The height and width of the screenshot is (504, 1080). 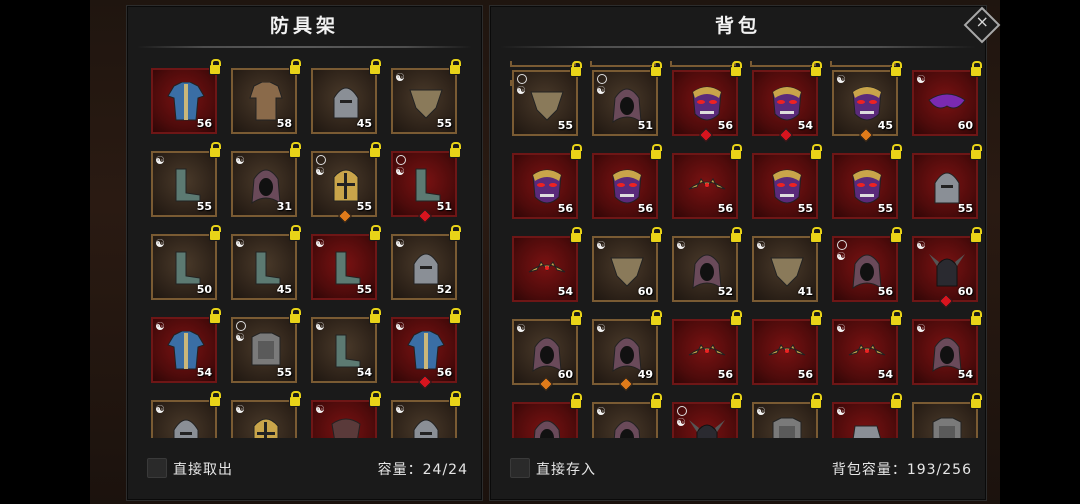 What do you see at coordinates (867, 264) in the screenshot?
I see `bag-item-slot: ☯ 56` at bounding box center [867, 264].